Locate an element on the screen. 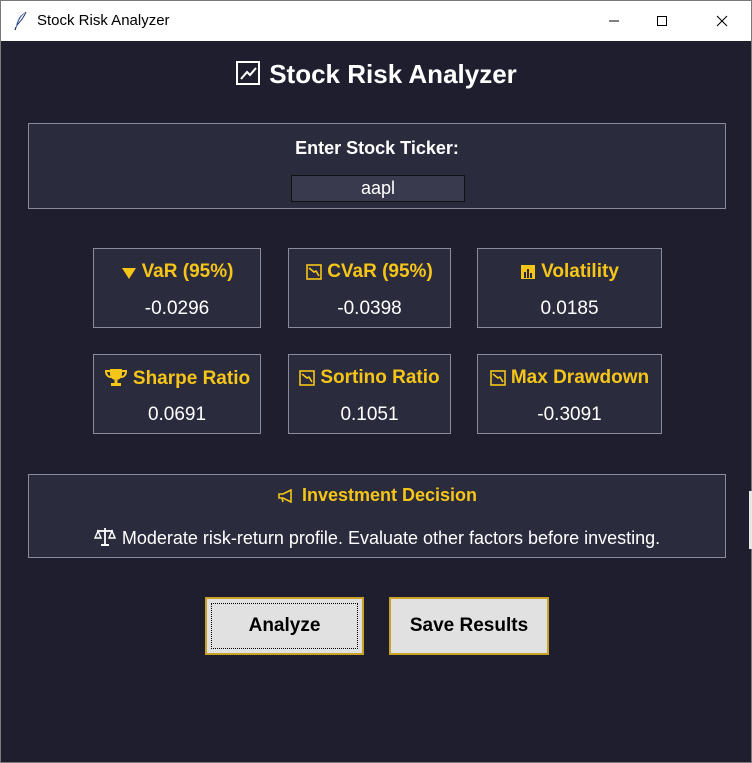 Image resolution: width=752 pixels, height=763 pixels. metric-card-sortino: Sortino Ratio 0.1051 is located at coordinates (369, 394).